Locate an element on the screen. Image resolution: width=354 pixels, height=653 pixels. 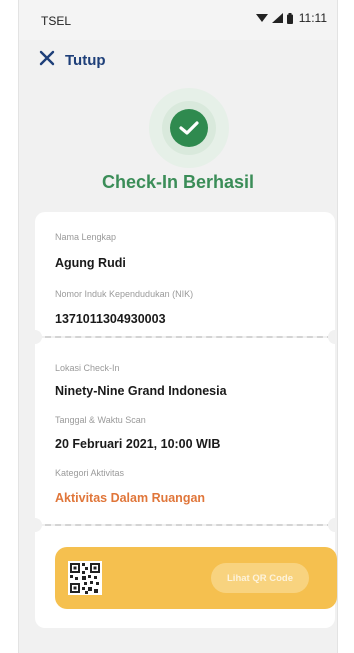
close-icon is located at coordinates (47, 60).